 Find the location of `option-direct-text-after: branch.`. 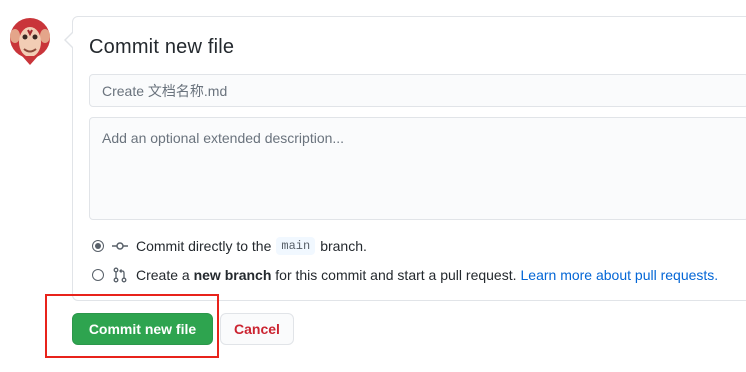

option-direct-text-after: branch. is located at coordinates (343, 246).